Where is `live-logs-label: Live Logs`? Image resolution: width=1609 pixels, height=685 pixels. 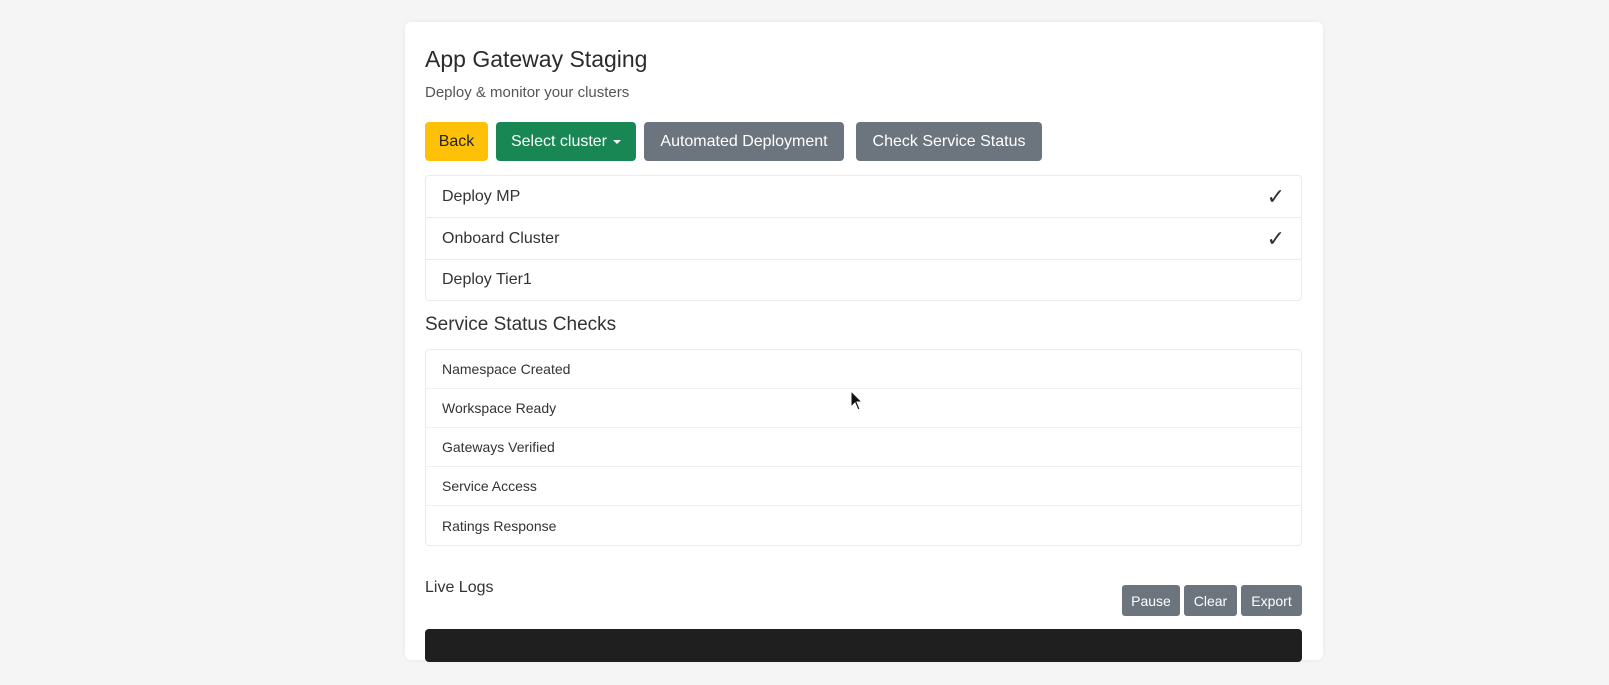
live-logs-label: Live Logs is located at coordinates (459, 587).